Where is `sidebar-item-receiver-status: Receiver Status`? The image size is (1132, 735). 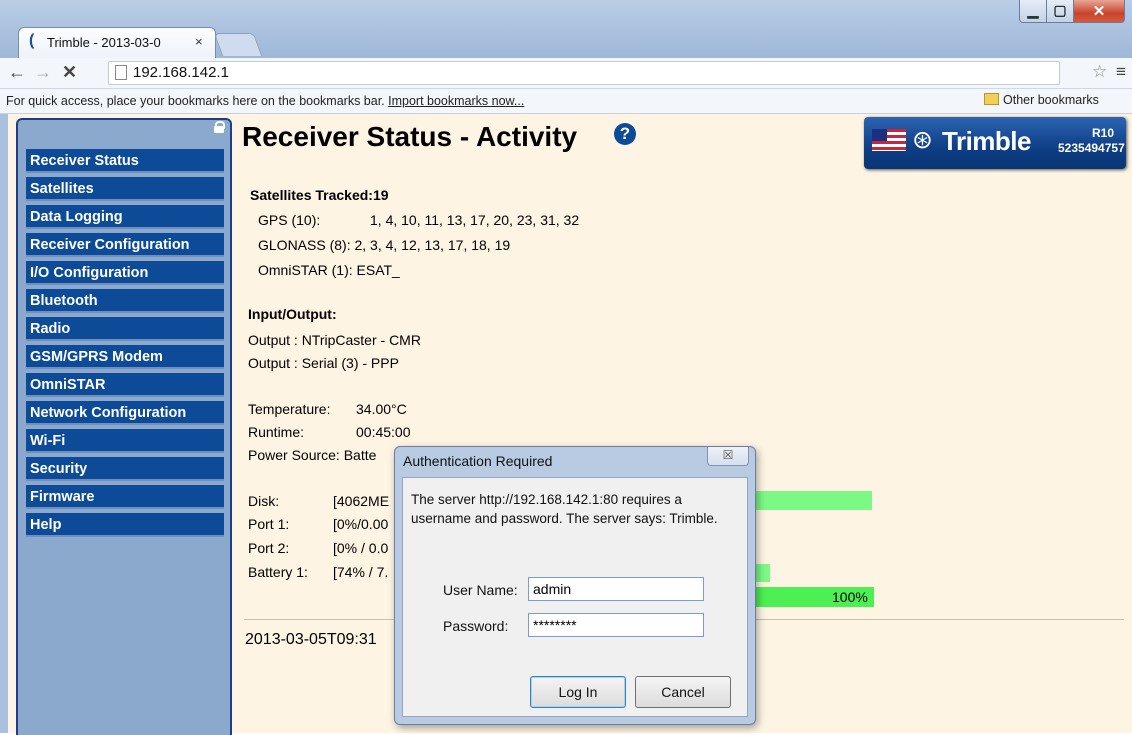 sidebar-item-receiver-status: Receiver Status is located at coordinates (125, 161).